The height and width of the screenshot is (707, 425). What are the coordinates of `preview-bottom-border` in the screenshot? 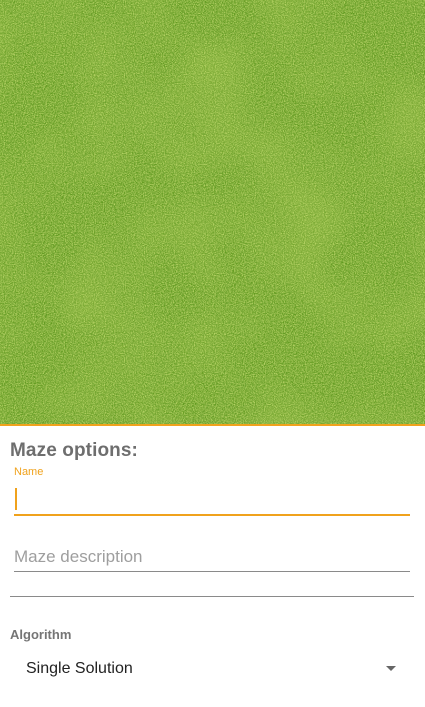 It's located at (212, 425).